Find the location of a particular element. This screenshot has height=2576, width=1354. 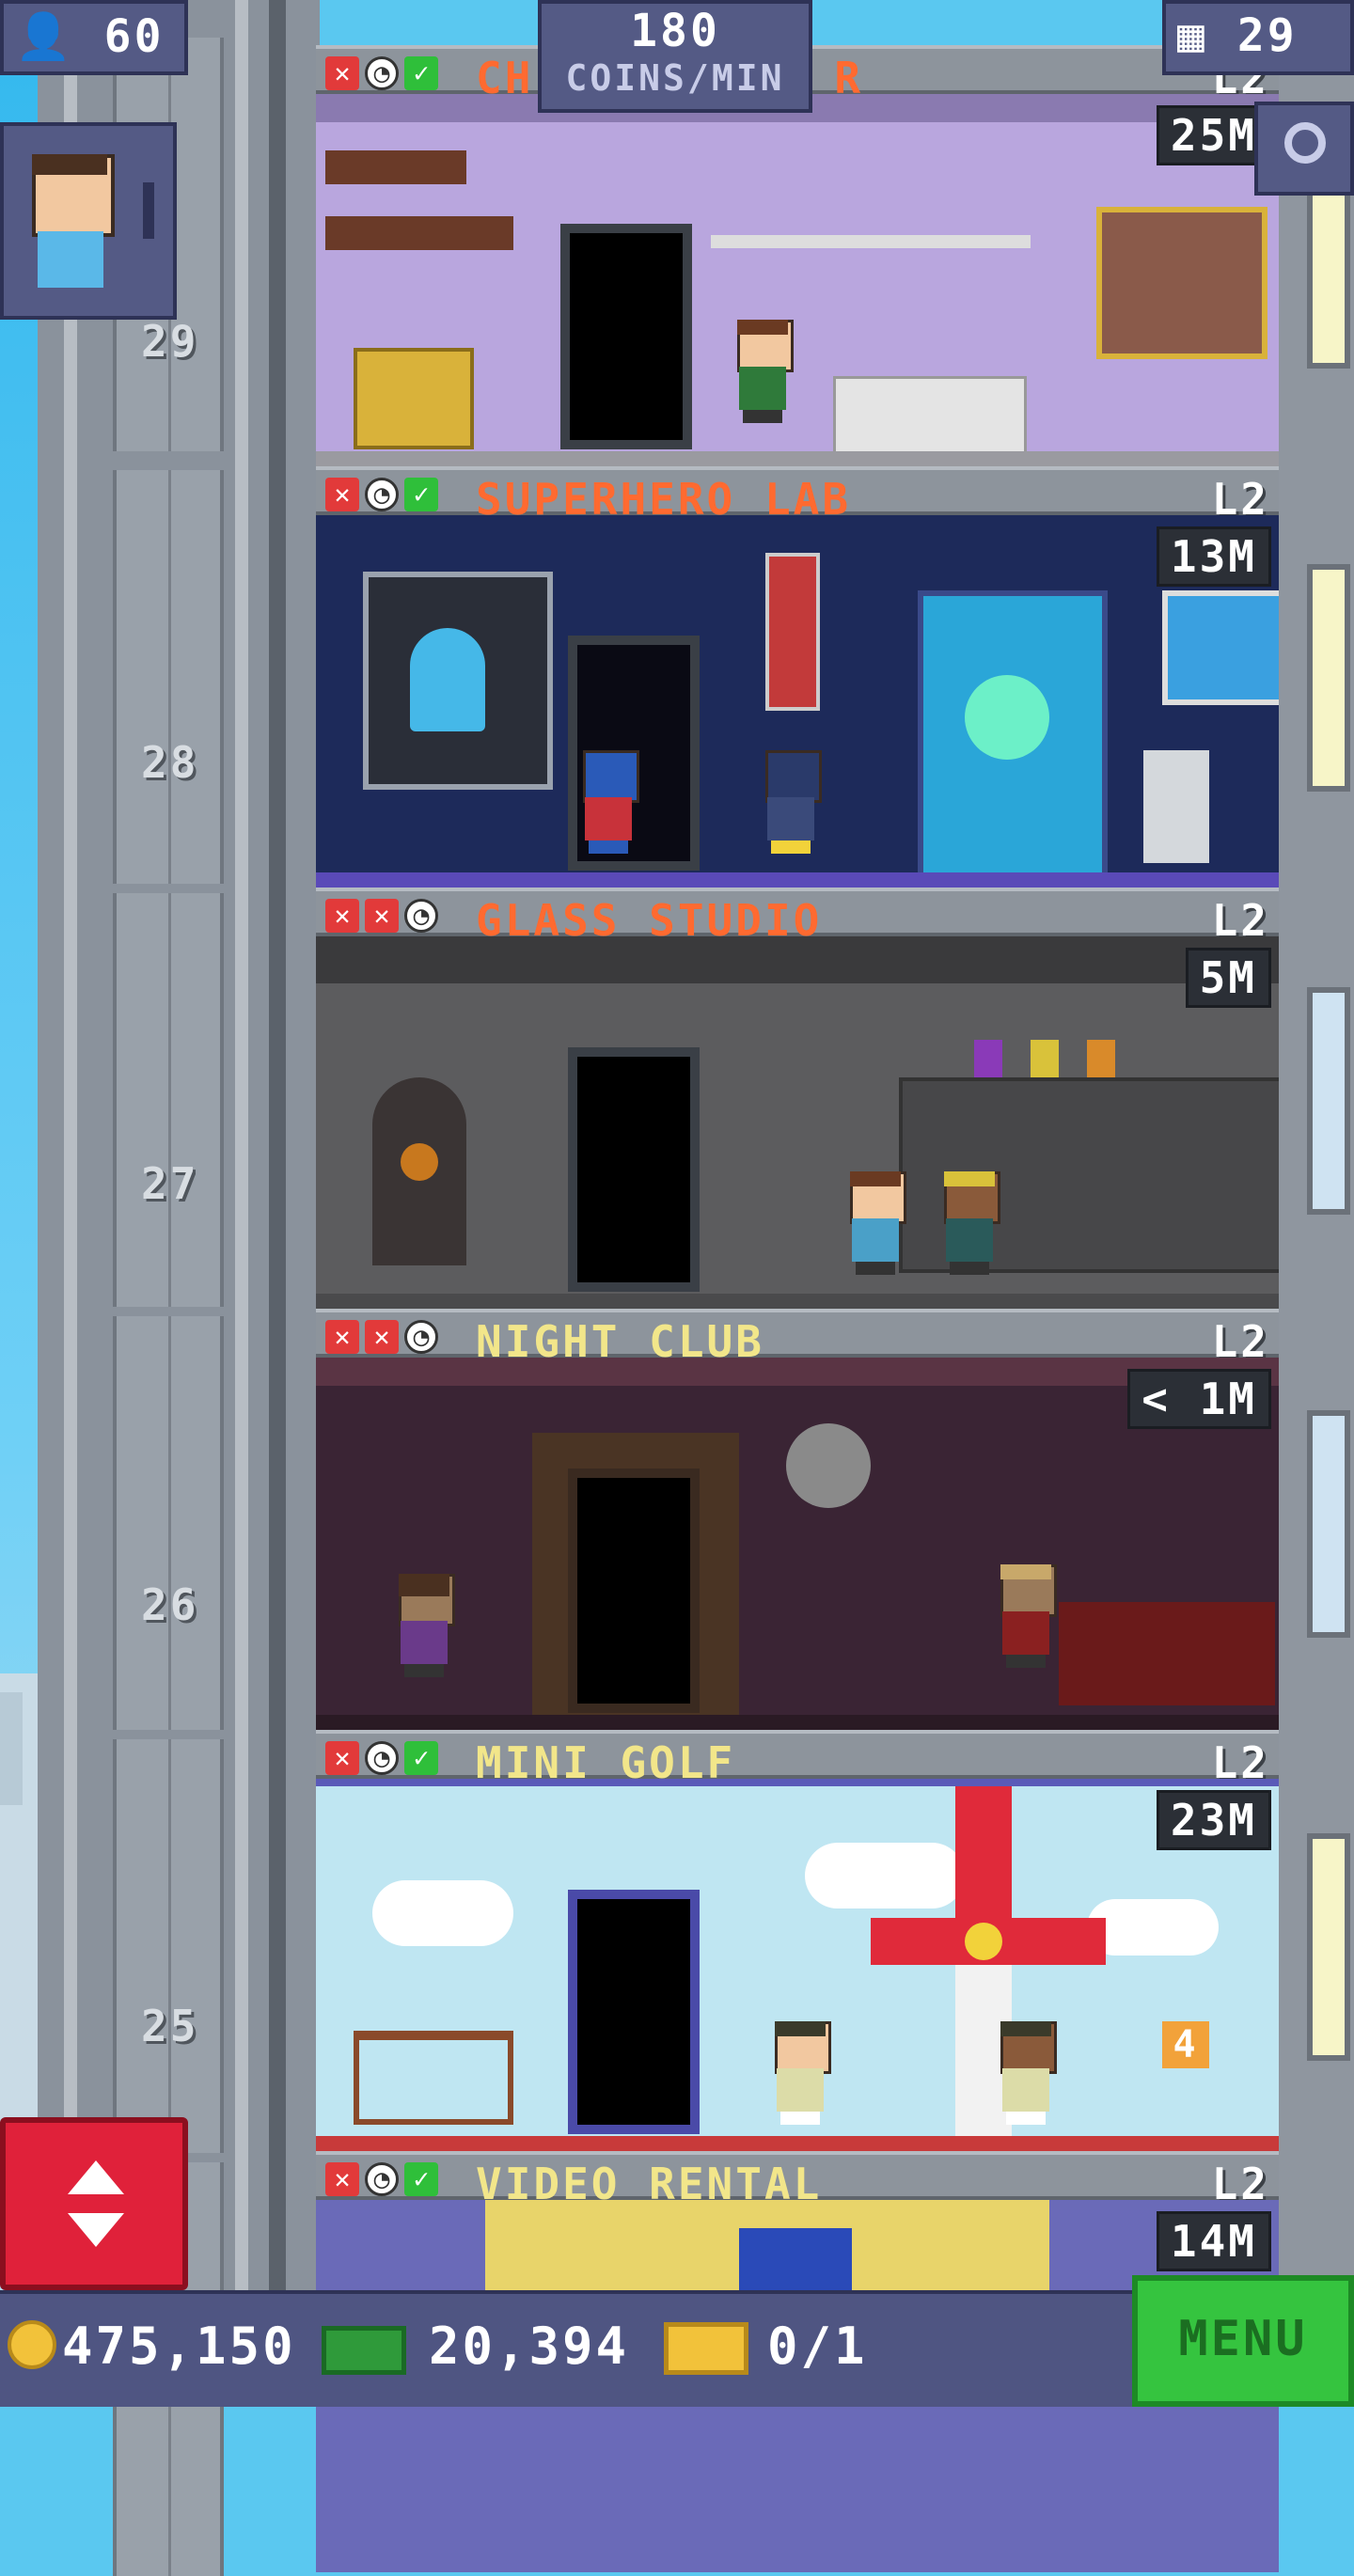

magnify-button is located at coordinates (1304, 149).